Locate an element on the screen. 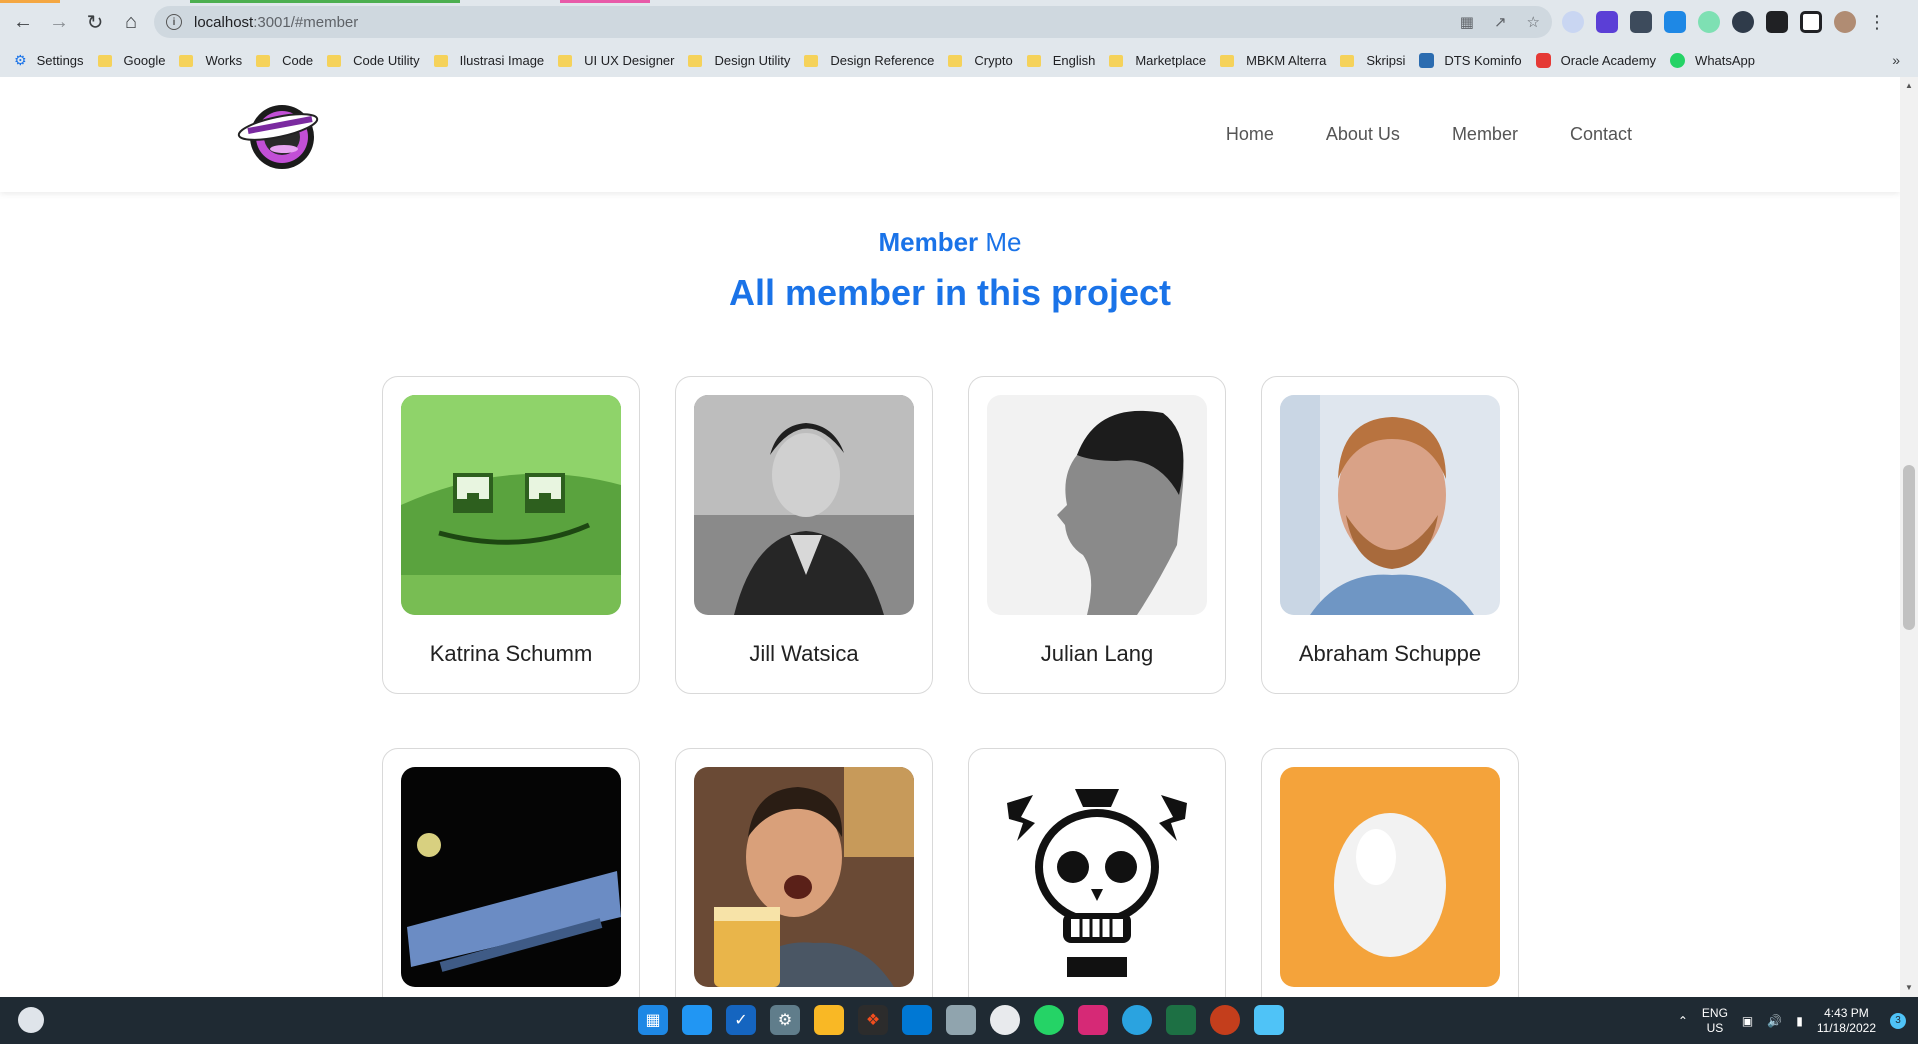  telegram-icon is located at coordinates (1137, 1020).